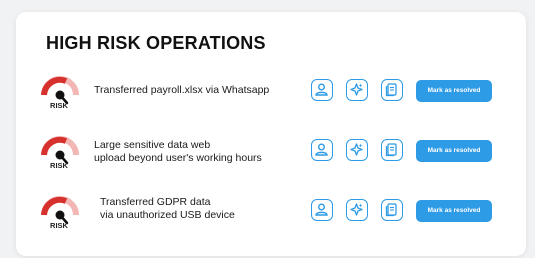 The image size is (535, 258). I want to click on card-title: HIGH RISK OPERATIONS, so click(156, 43).